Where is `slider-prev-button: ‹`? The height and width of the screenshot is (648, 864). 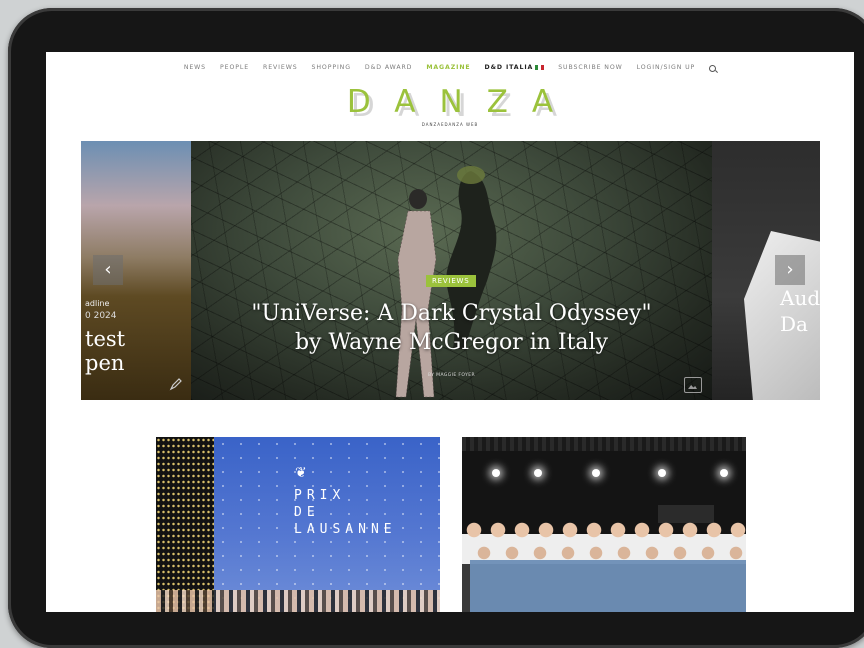
slider-prev-button: ‹ is located at coordinates (108, 270).